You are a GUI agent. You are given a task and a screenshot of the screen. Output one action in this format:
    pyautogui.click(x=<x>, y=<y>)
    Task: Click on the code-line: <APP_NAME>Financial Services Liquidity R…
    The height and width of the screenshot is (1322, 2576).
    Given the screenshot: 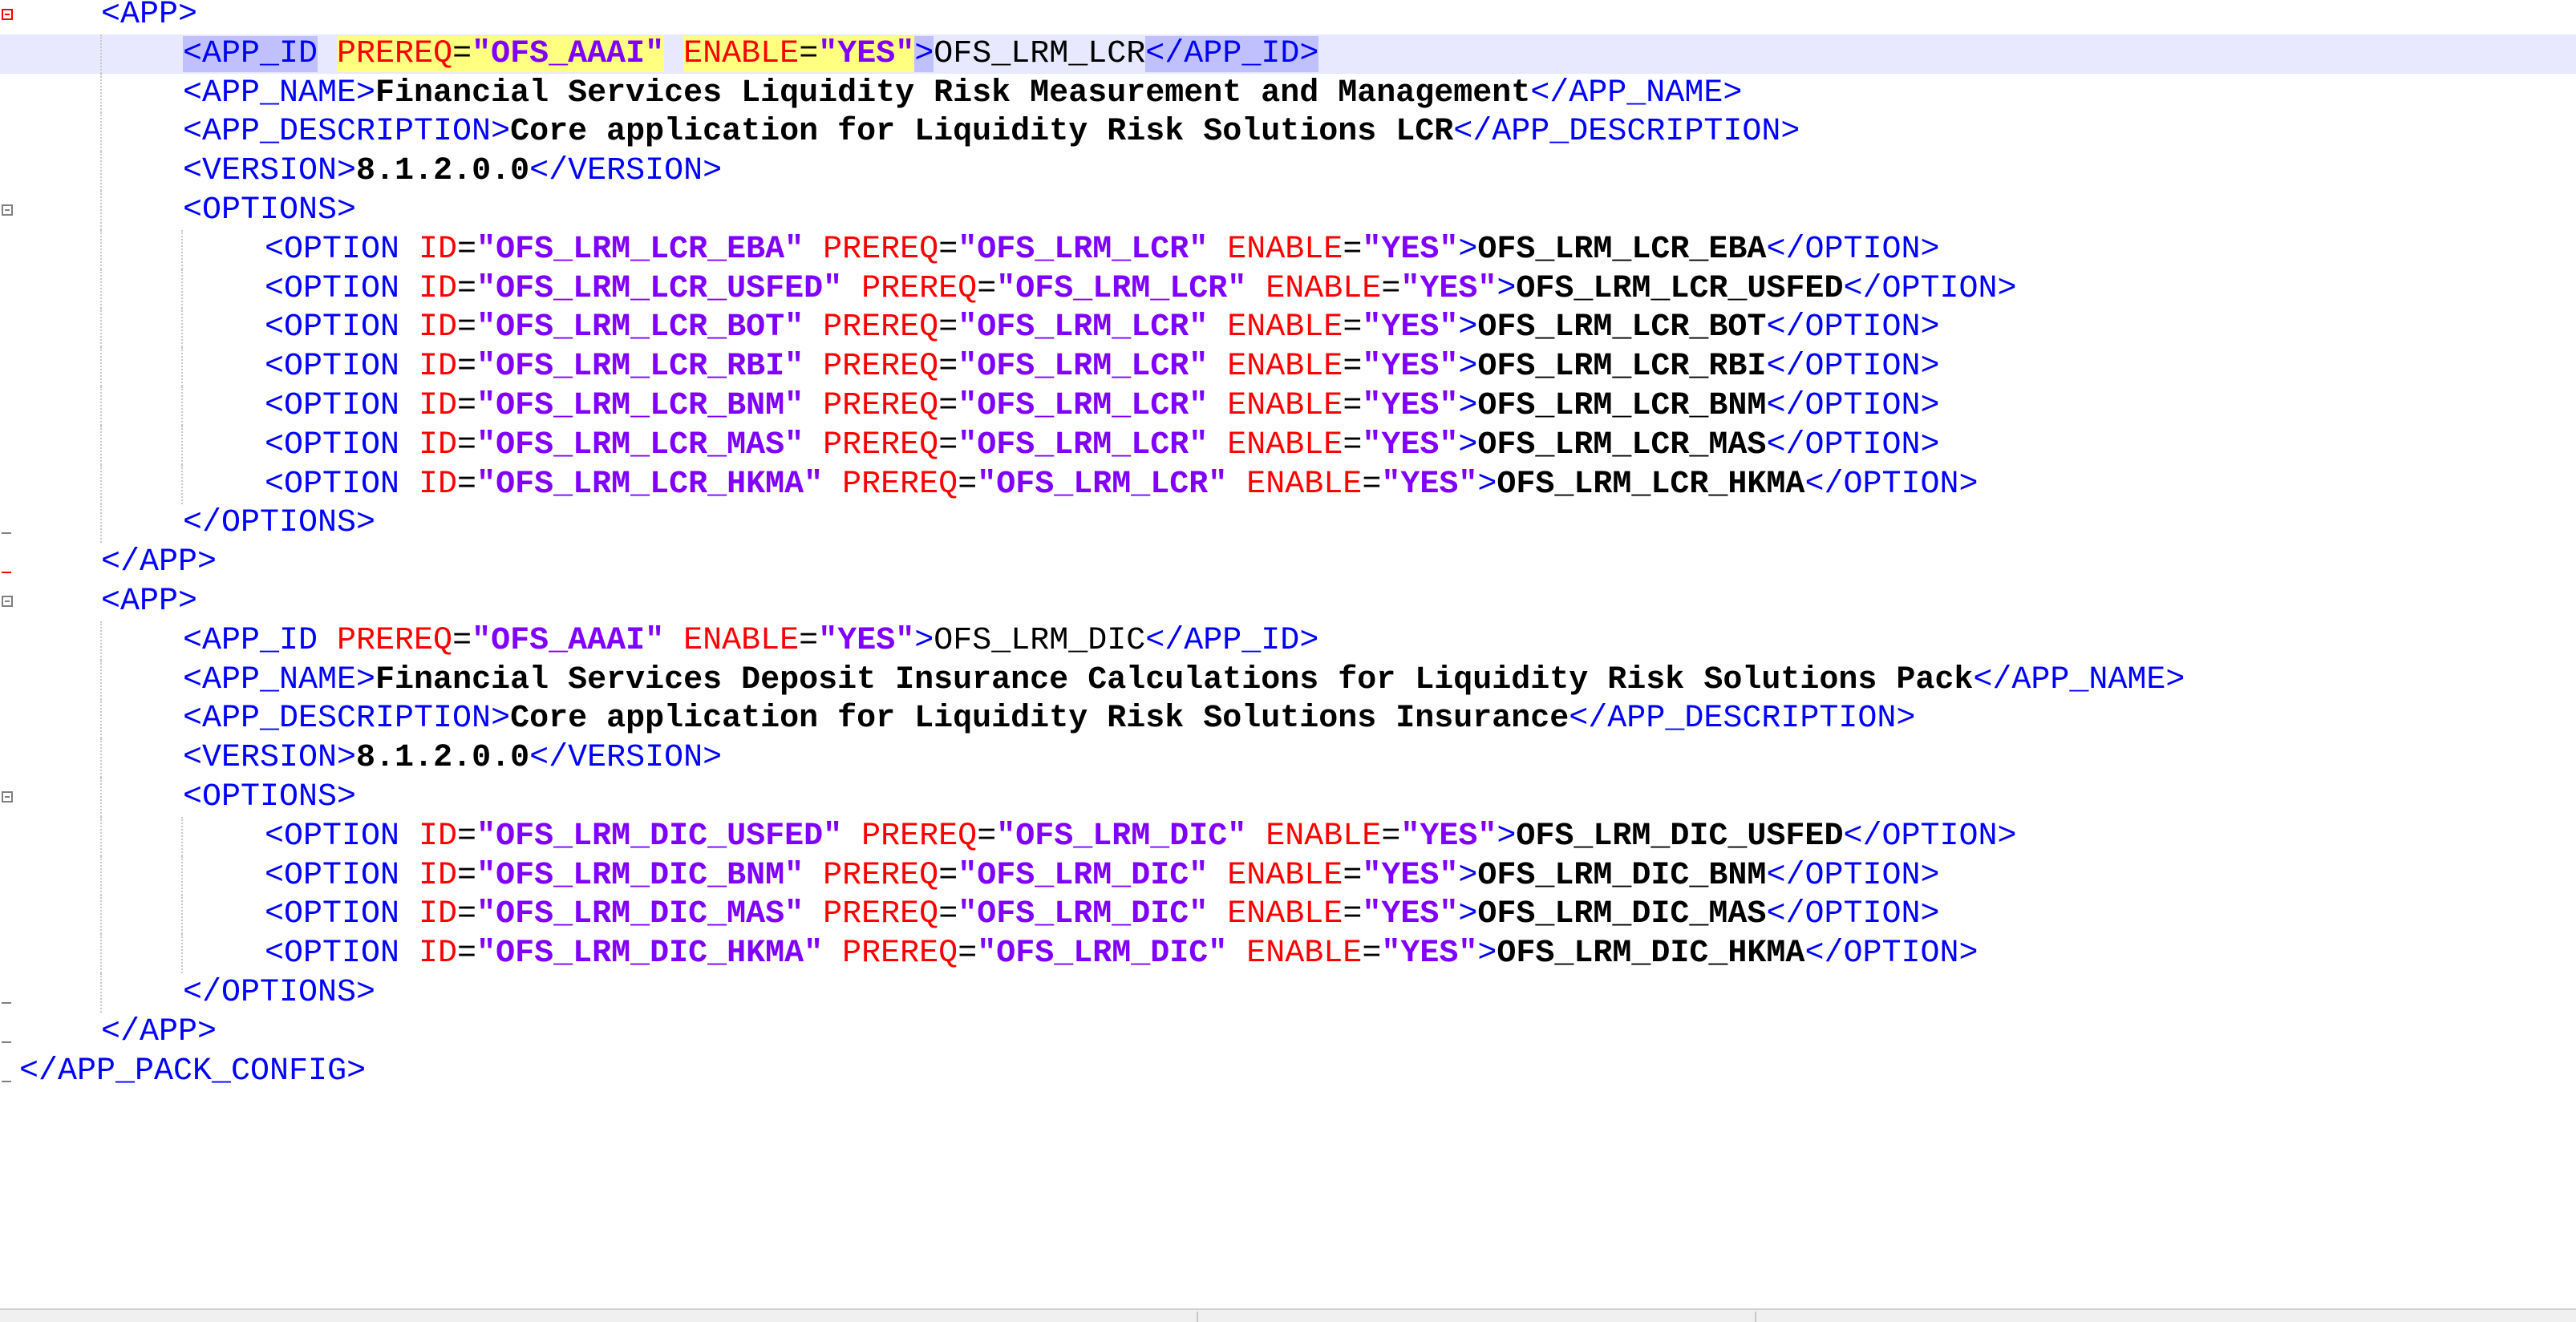 What is the action you would take?
    pyautogui.click(x=1288, y=93)
    